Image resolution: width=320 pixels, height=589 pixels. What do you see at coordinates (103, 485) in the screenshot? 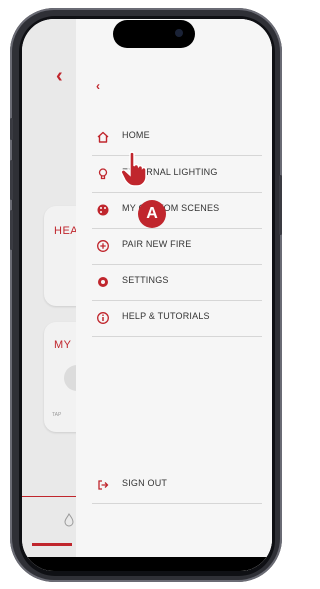
I see `sign-out-icon` at bounding box center [103, 485].